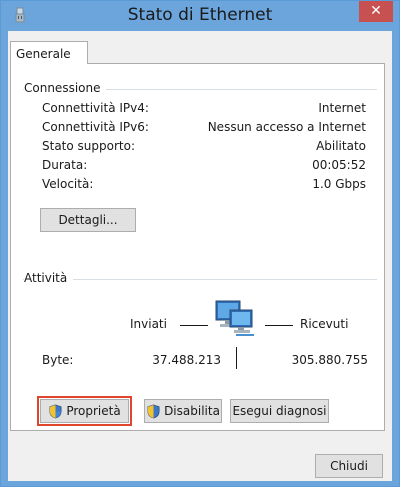  Describe the element at coordinates (279, 325) in the screenshot. I see `received-connector` at that location.